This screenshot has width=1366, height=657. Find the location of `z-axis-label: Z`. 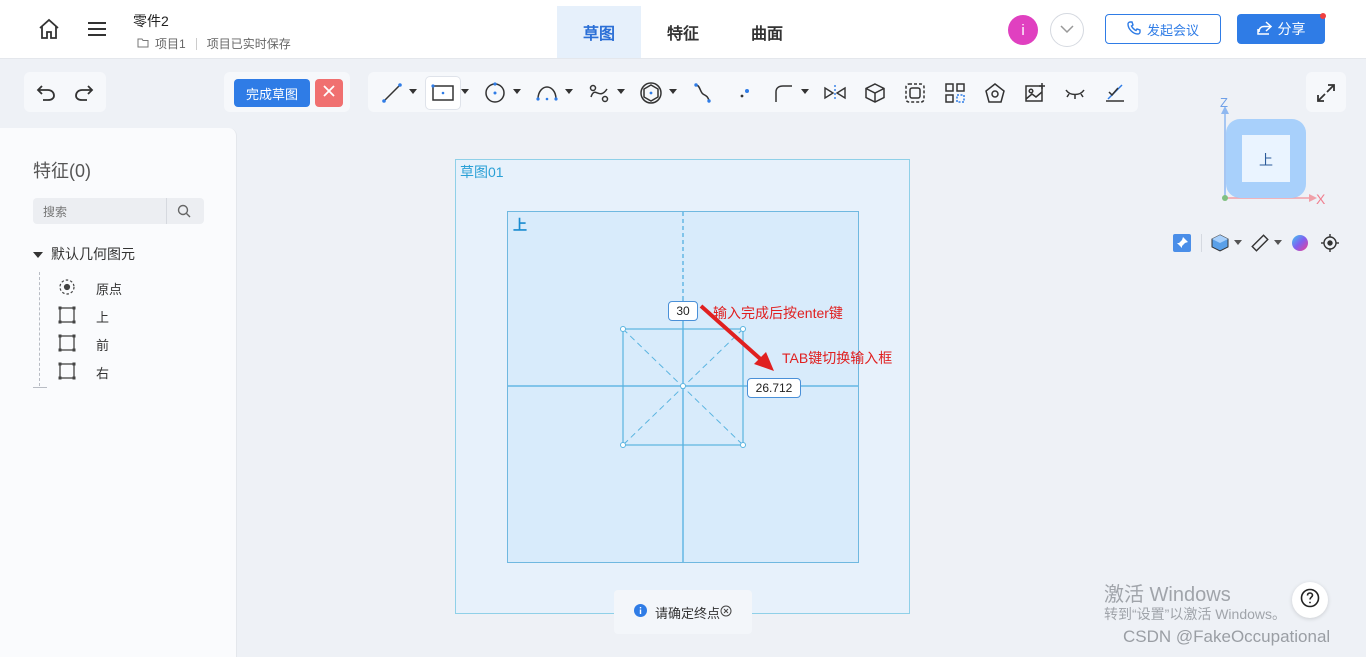

z-axis-label: Z is located at coordinates (1224, 102).